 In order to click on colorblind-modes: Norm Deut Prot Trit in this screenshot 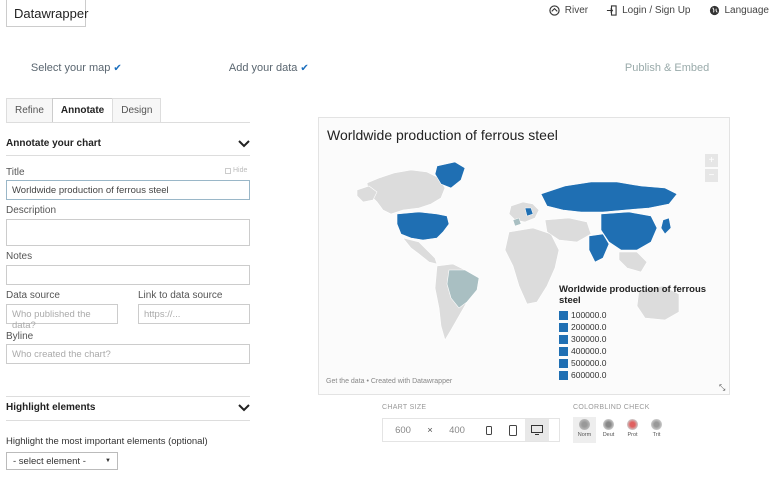, I will do `click(620, 430)`.